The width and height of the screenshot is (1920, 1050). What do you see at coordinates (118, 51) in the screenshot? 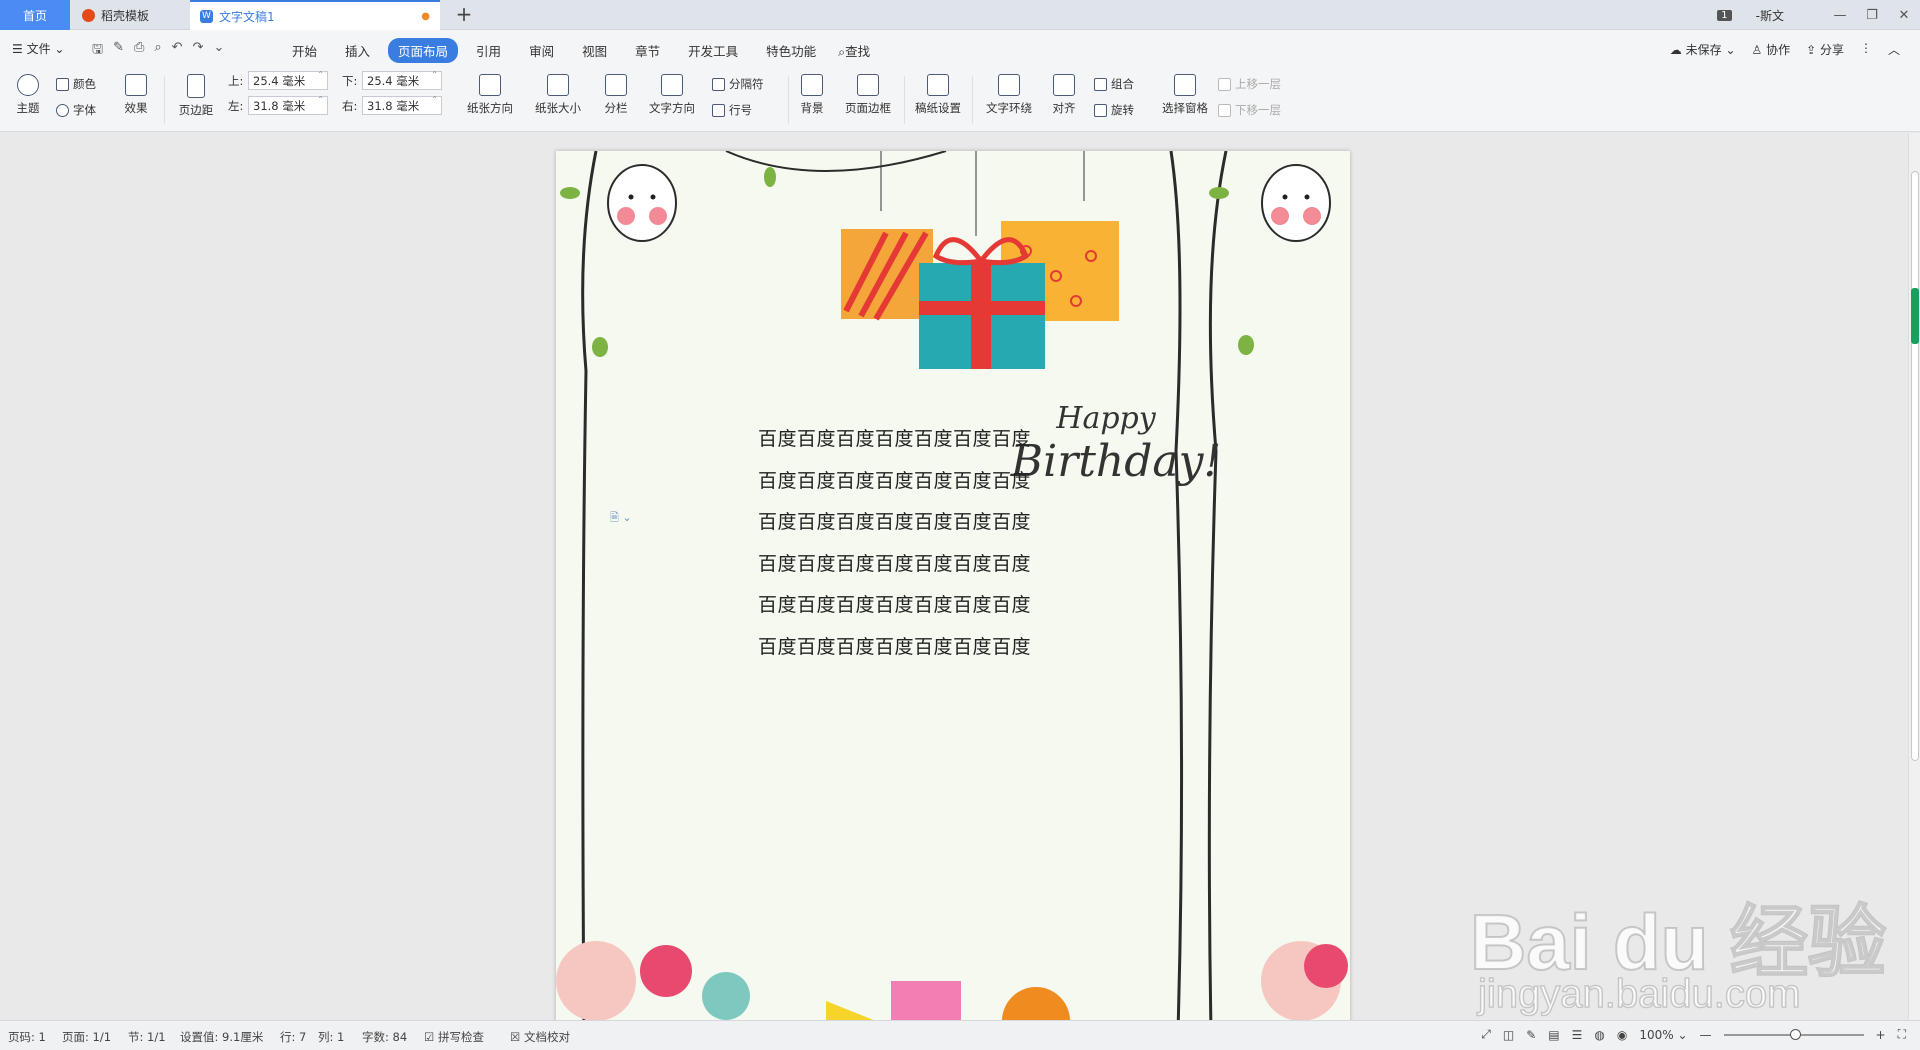
I see `format-painter-icon: ✎` at bounding box center [118, 51].